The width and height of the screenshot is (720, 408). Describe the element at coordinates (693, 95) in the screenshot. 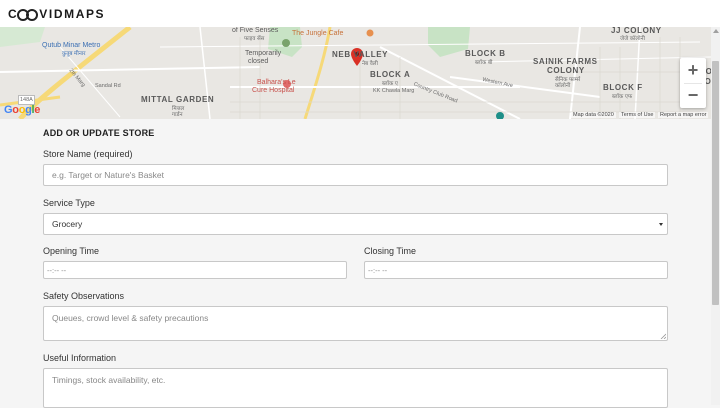

I see `zoom-out-button: −` at that location.